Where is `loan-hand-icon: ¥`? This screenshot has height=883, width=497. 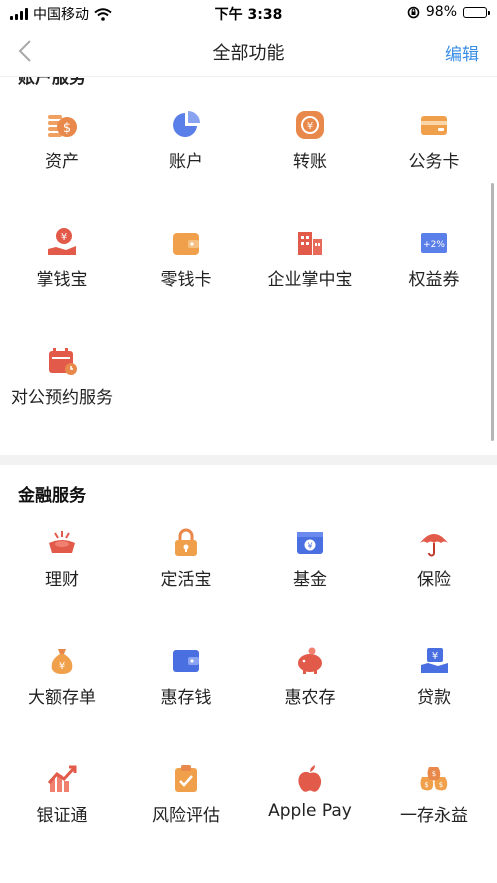 loan-hand-icon: ¥ is located at coordinates (434, 660).